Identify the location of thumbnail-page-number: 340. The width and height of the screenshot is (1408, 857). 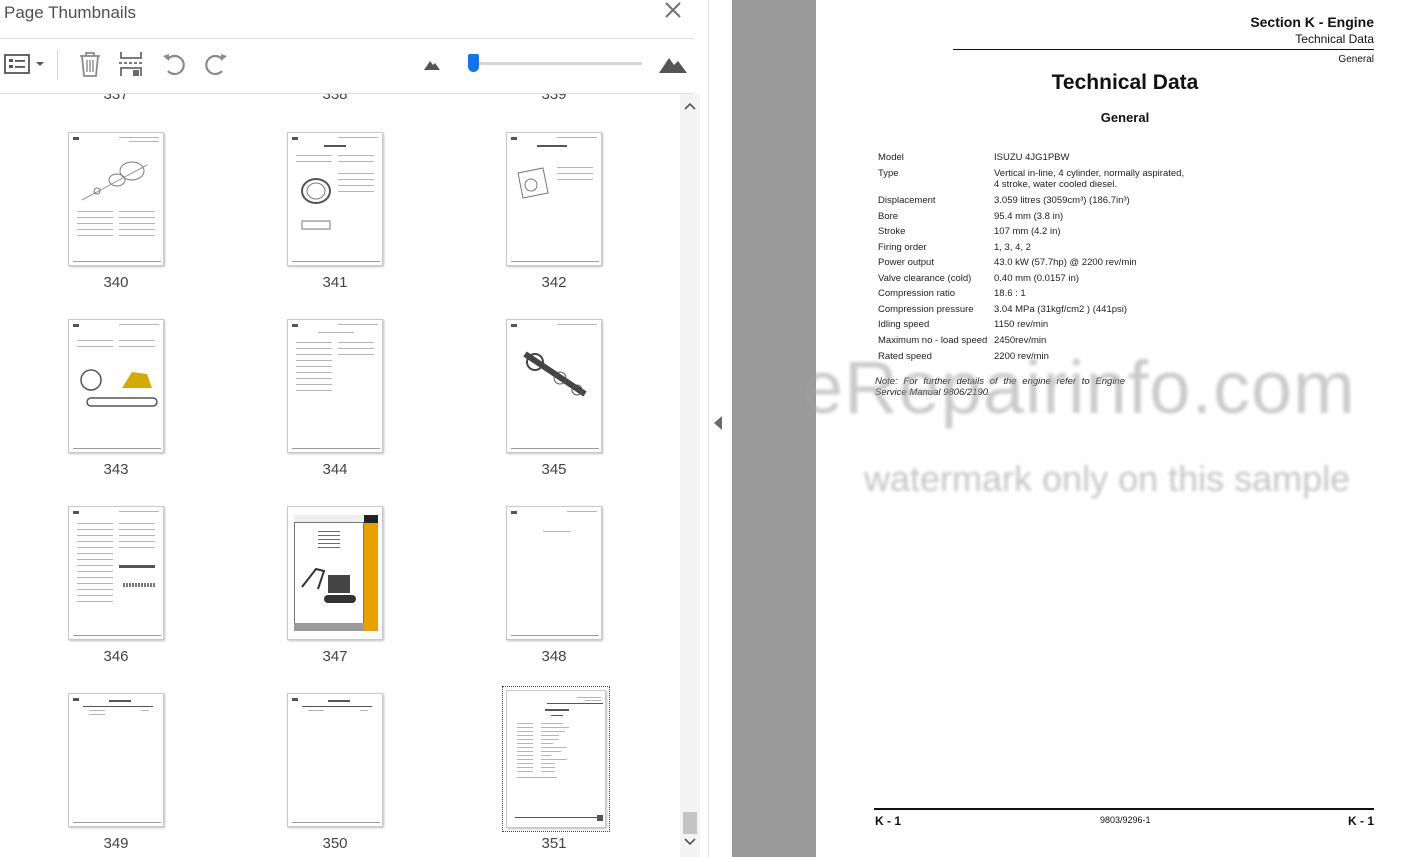
(116, 282).